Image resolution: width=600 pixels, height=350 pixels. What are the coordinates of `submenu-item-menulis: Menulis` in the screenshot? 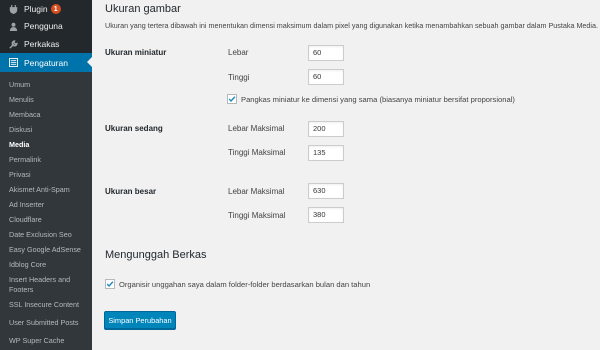 It's located at (50, 100).